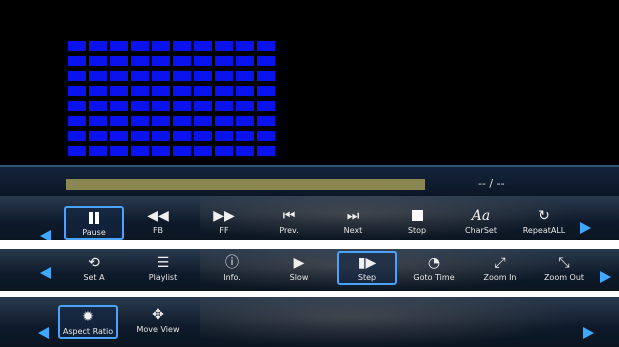  I want to click on background-scene, so click(390, 322).